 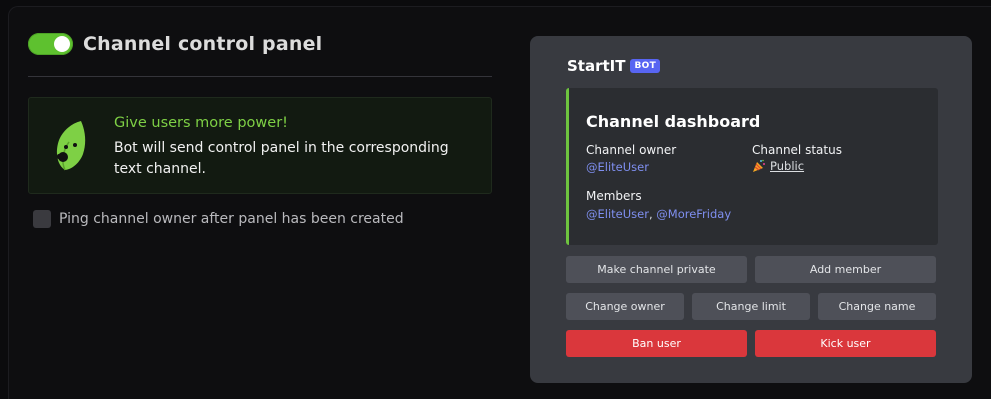 What do you see at coordinates (631, 150) in the screenshot?
I see `owner-label: Channel owner` at bounding box center [631, 150].